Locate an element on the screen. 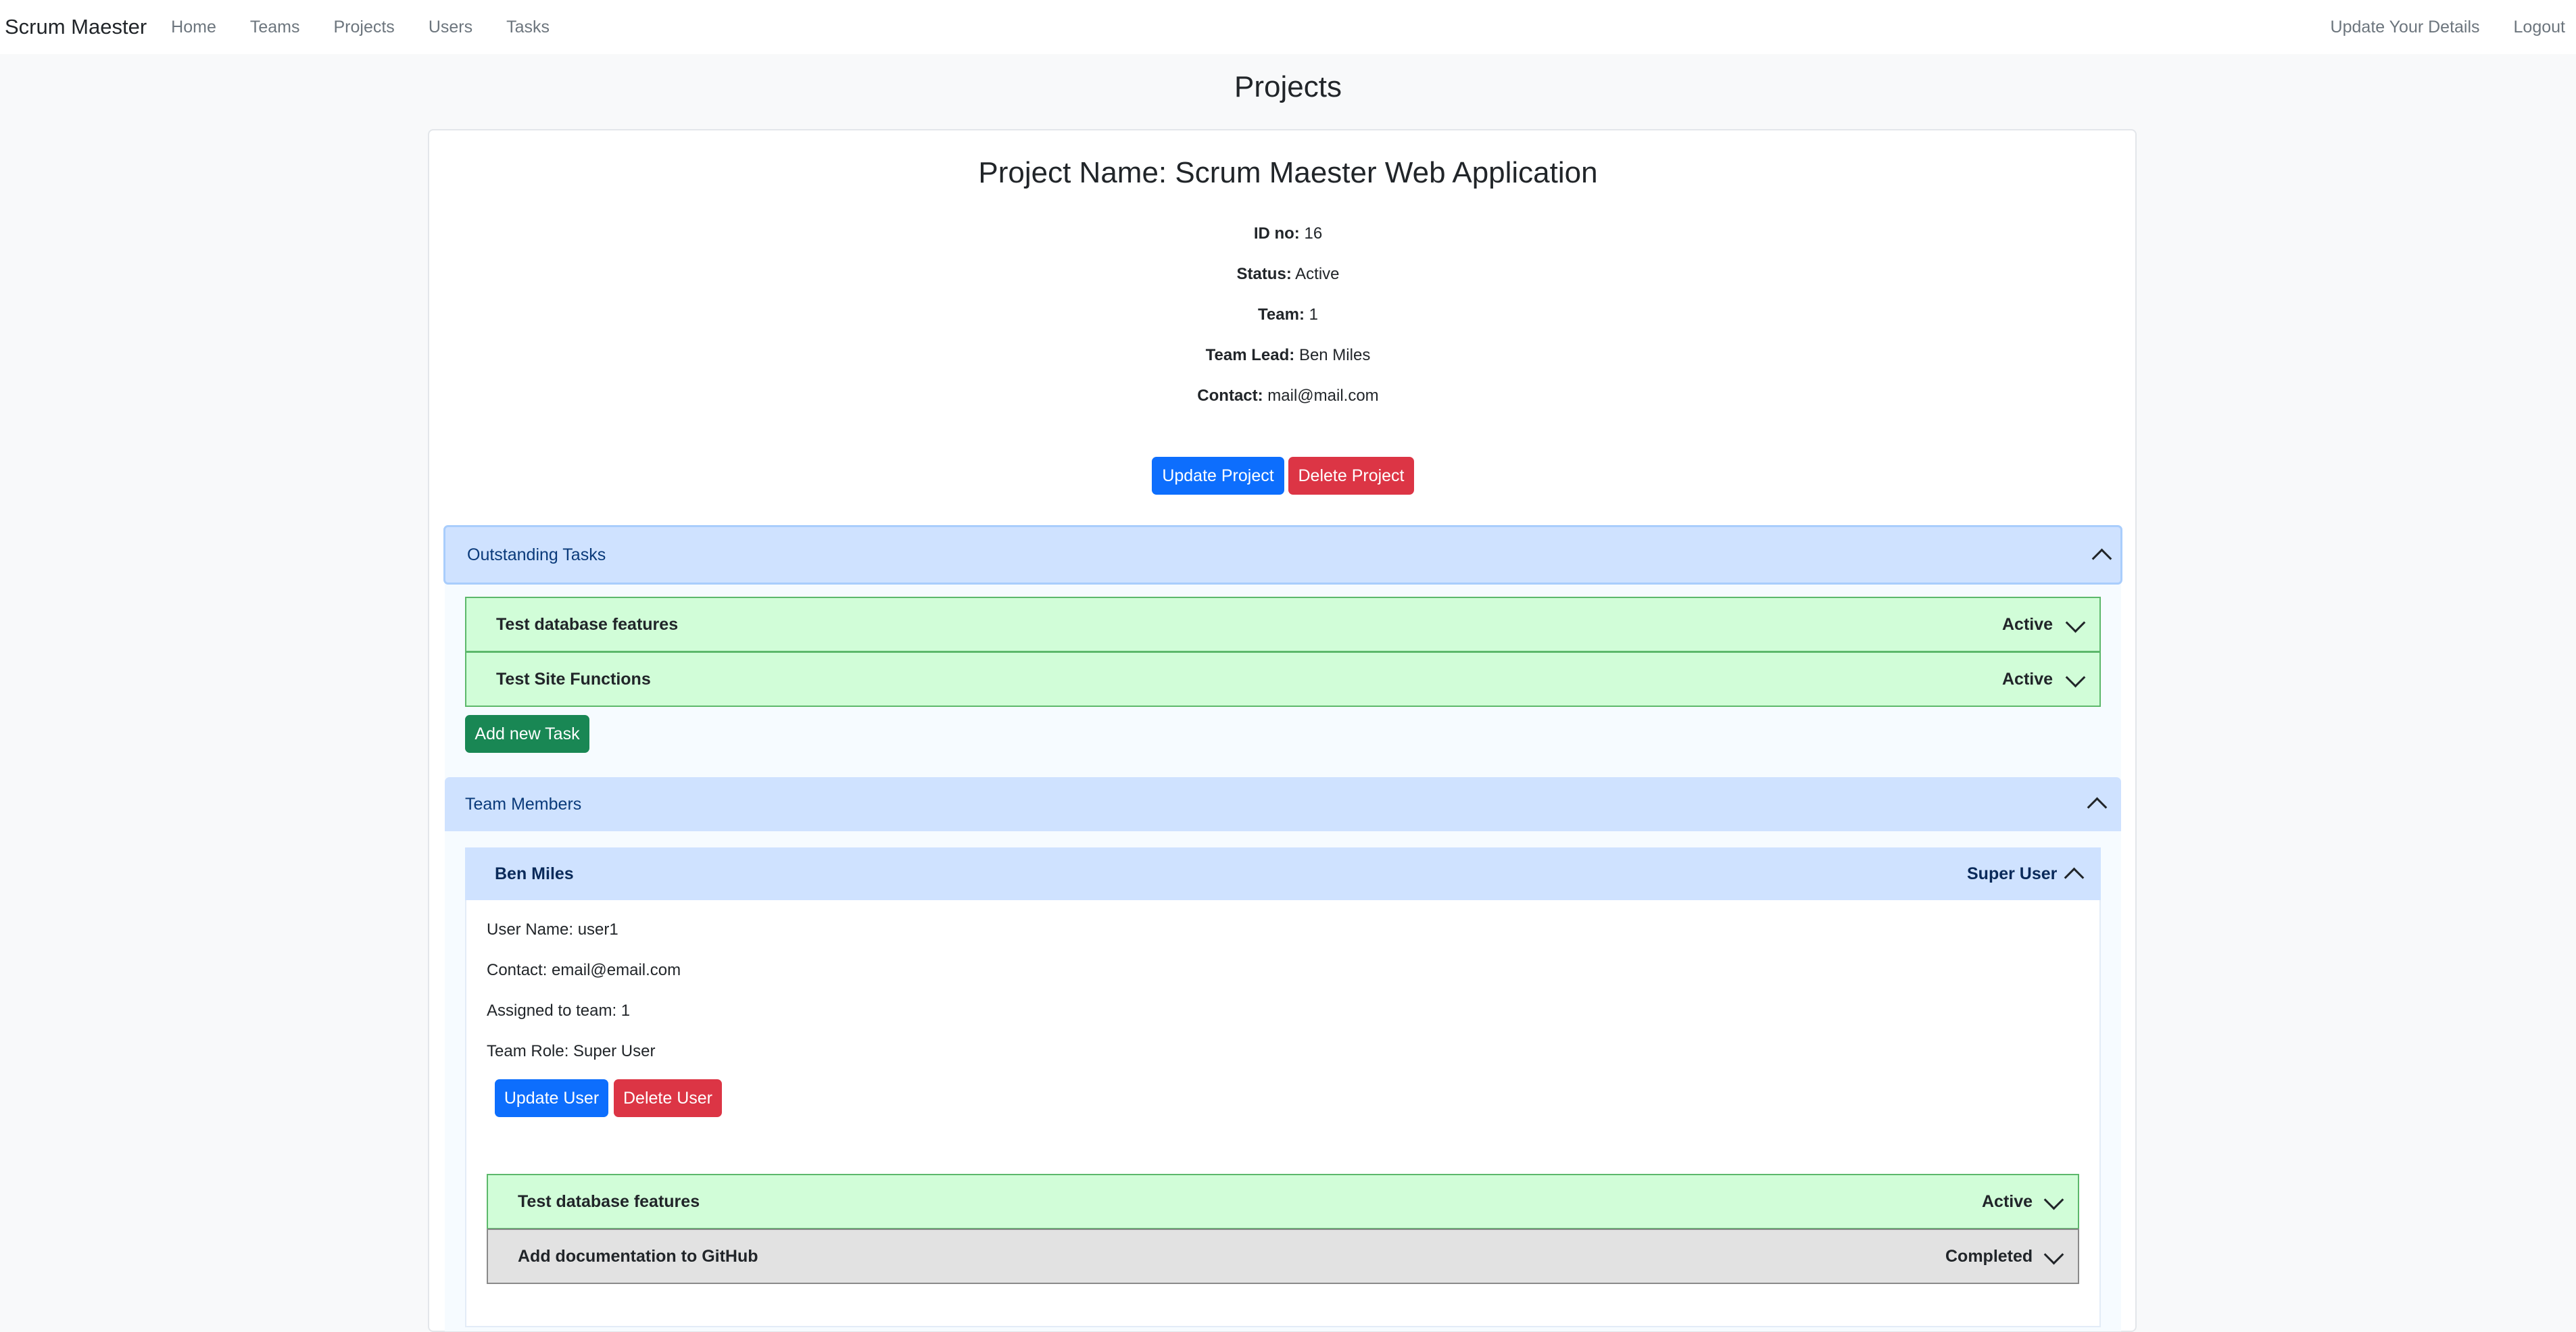  user-contact: Contact: email@email.com is located at coordinates (584, 970).